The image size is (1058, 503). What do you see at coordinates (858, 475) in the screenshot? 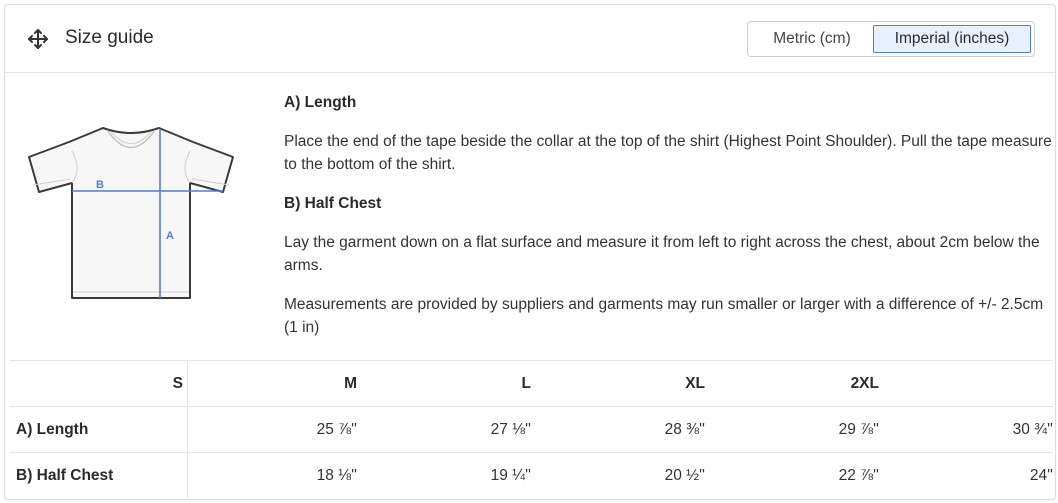
I see `half-chest-value-xl: 22 ⅞''` at bounding box center [858, 475].